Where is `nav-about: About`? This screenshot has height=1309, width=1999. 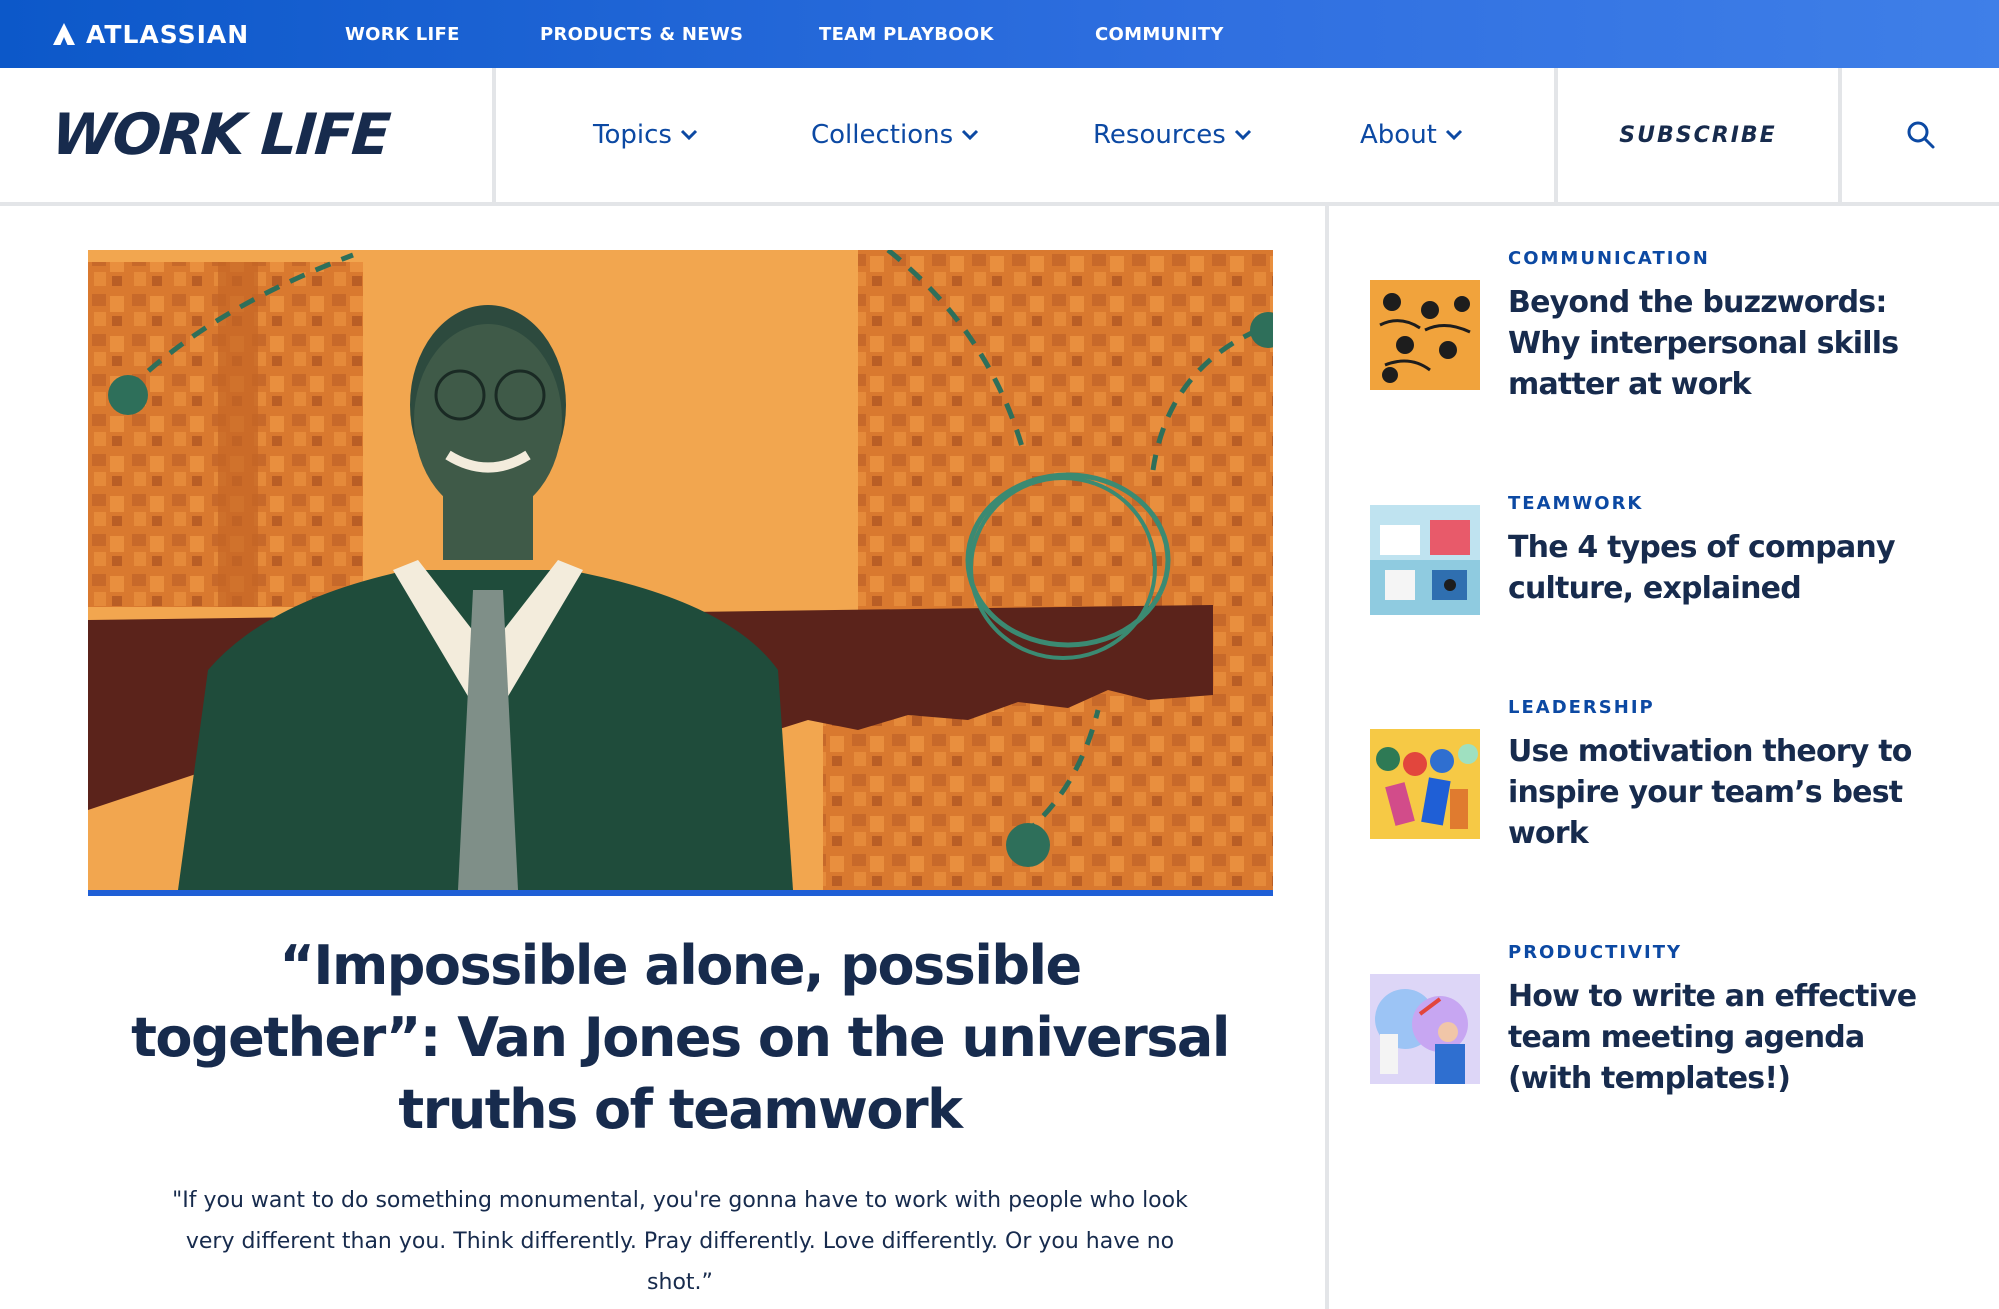 nav-about: About is located at coordinates (1411, 135).